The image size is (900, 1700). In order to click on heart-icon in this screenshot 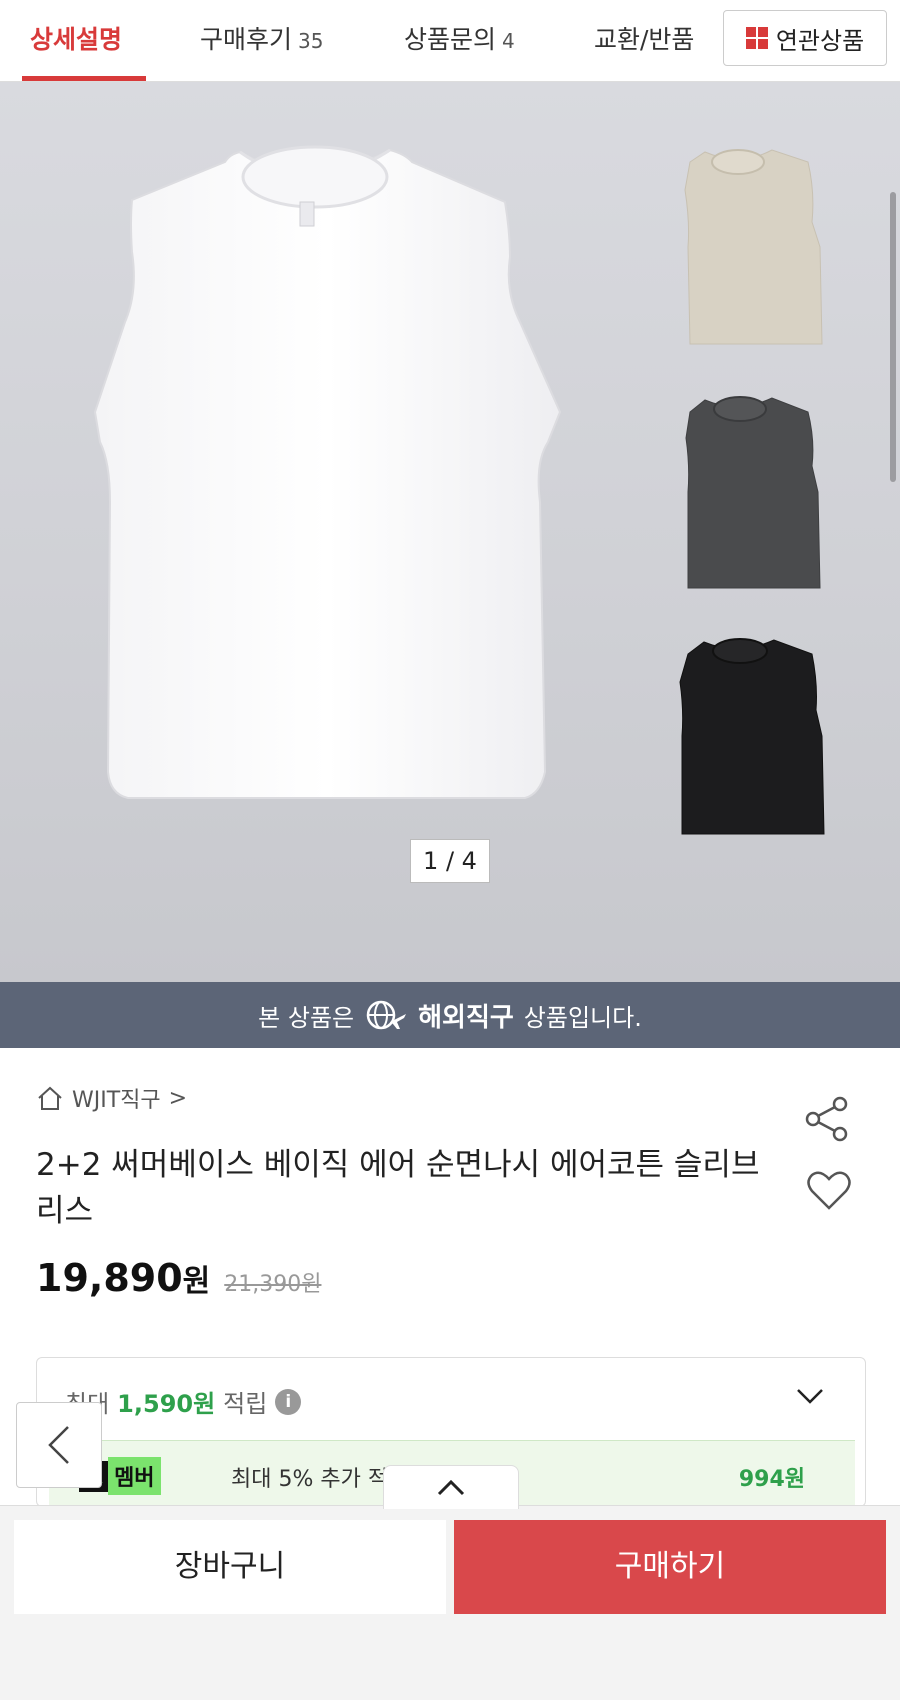, I will do `click(829, 1191)`.